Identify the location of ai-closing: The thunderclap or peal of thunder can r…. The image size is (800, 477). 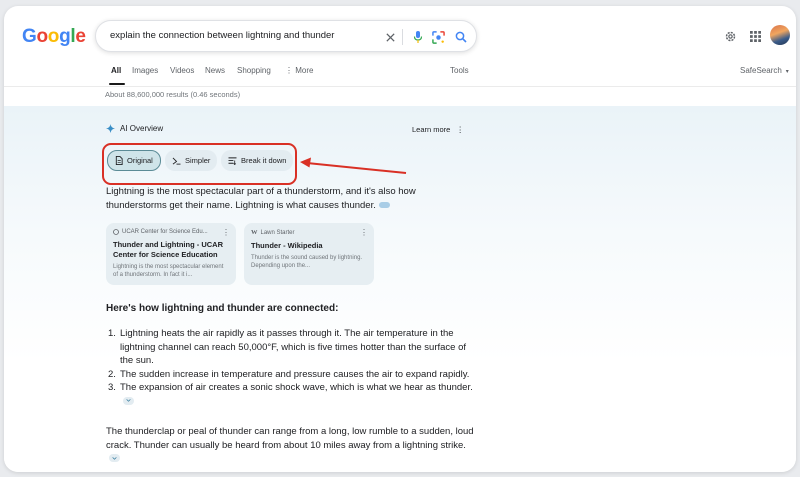
(291, 445).